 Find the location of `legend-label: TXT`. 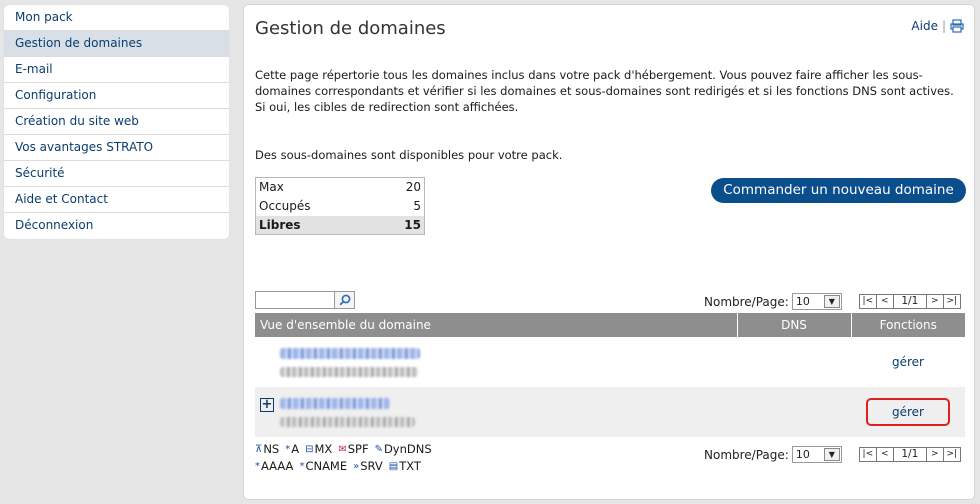

legend-label: TXT is located at coordinates (410, 466).